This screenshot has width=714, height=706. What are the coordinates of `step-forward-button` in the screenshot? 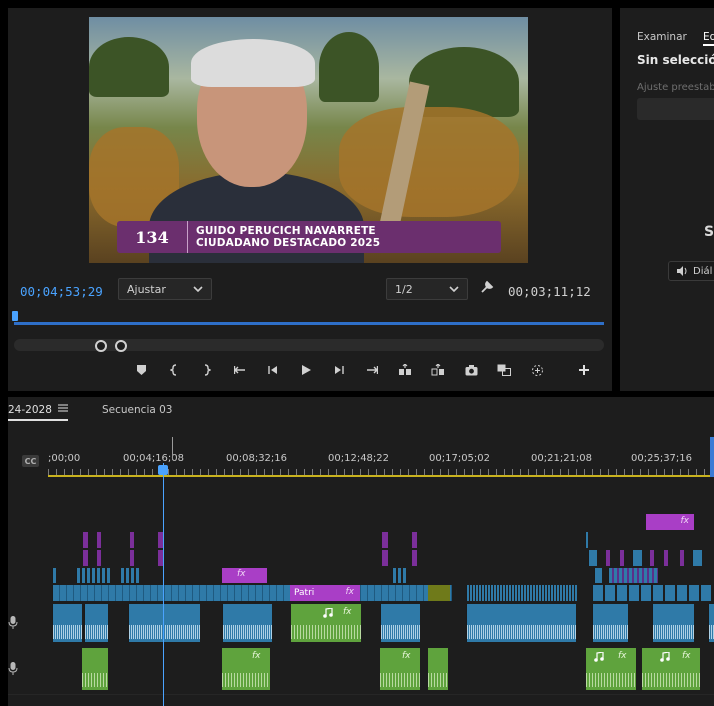 It's located at (339, 370).